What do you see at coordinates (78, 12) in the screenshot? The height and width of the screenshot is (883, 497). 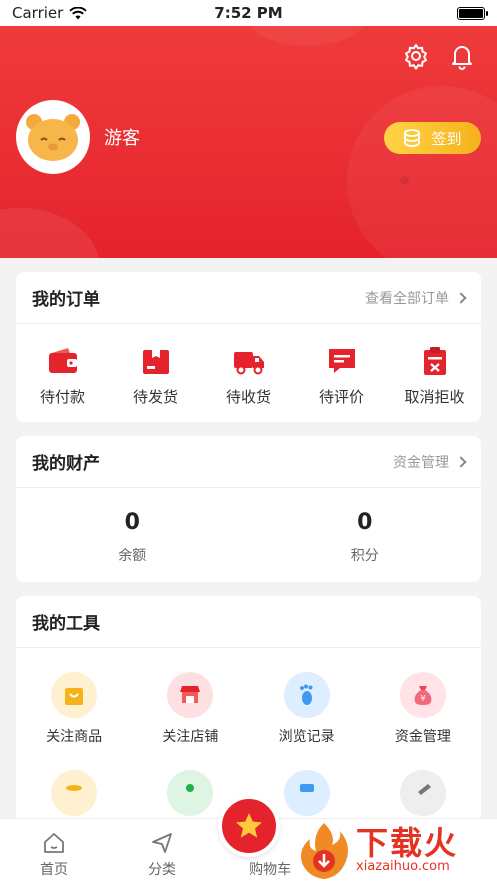 I see `wifi-icon` at bounding box center [78, 12].